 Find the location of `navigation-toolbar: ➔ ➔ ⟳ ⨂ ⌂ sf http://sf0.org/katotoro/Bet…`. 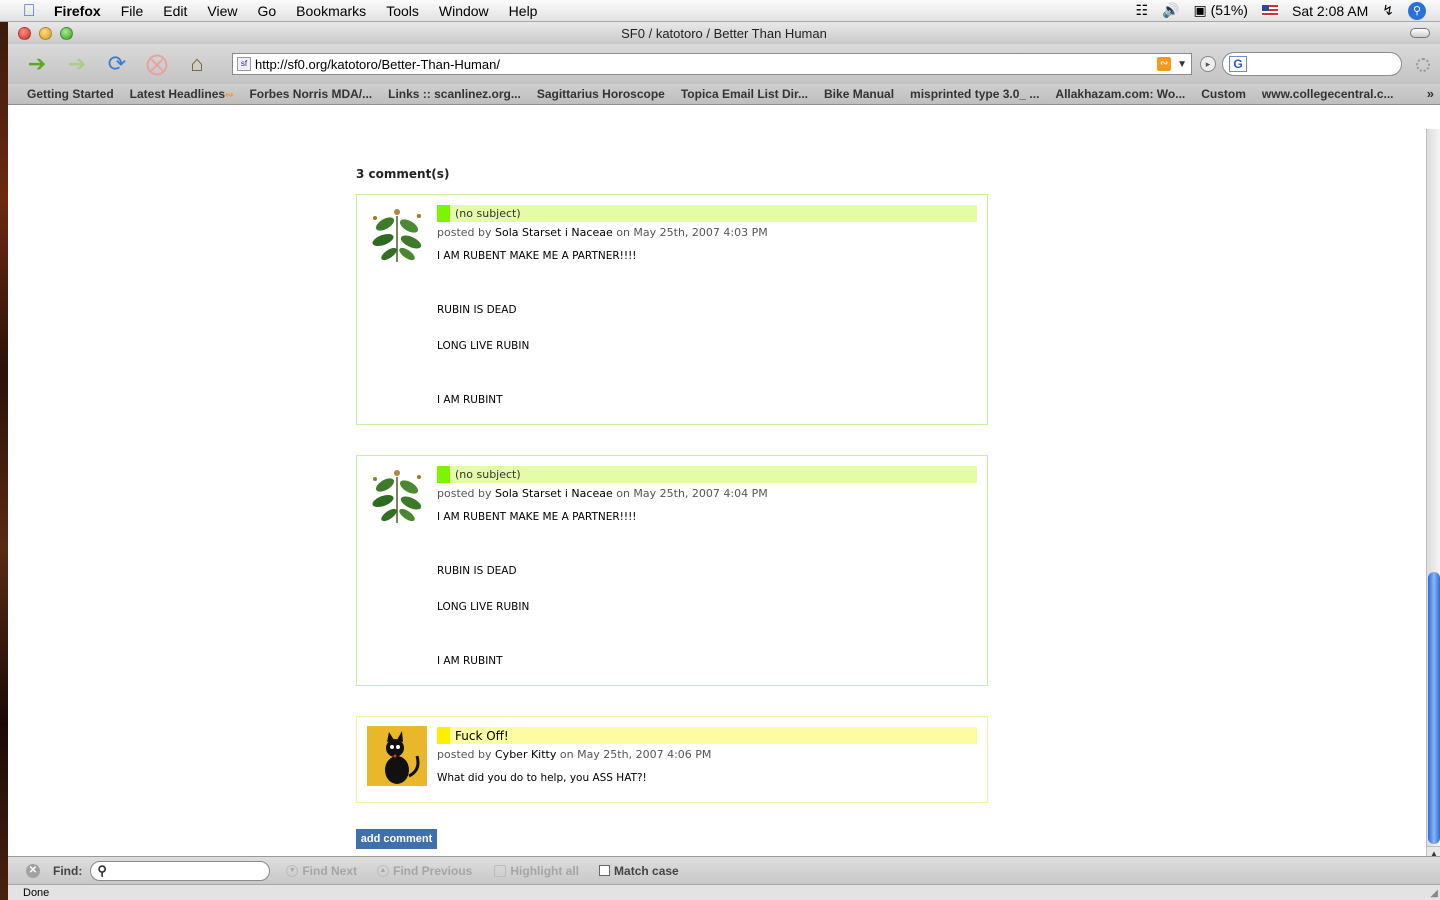

navigation-toolbar: ➔ ➔ ⟳ ⨂ ⌂ sf http://sf0.org/katotoro/Bet… is located at coordinates (724, 64).